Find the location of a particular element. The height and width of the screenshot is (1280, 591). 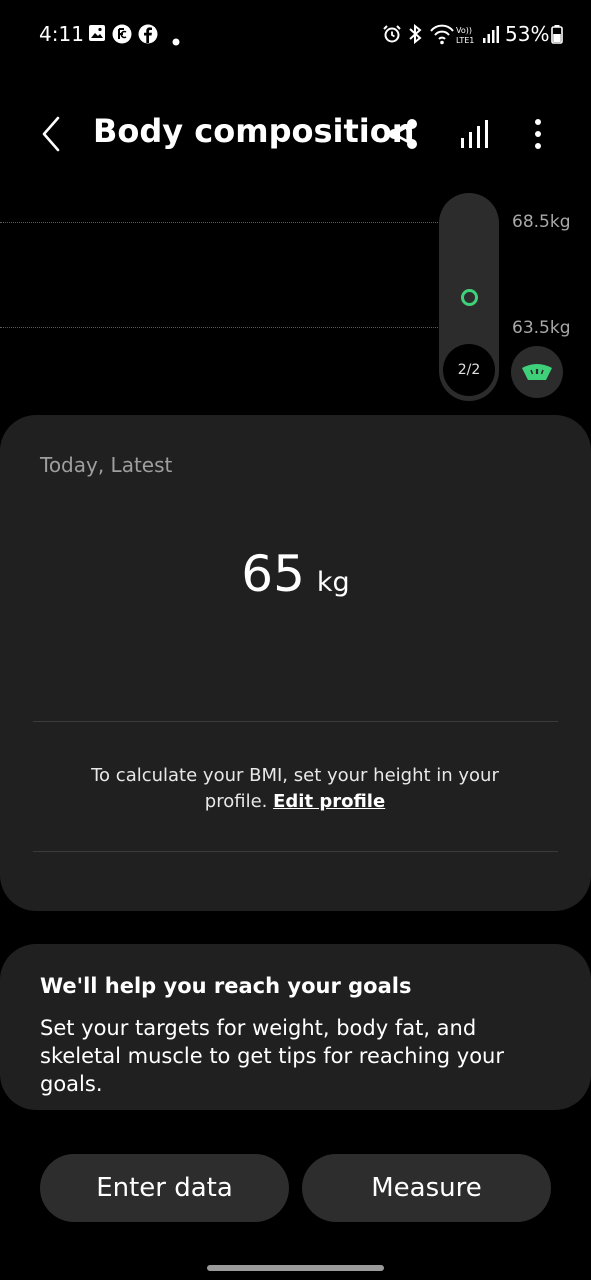

svg-text: LTE1 is located at coordinates (465, 40).